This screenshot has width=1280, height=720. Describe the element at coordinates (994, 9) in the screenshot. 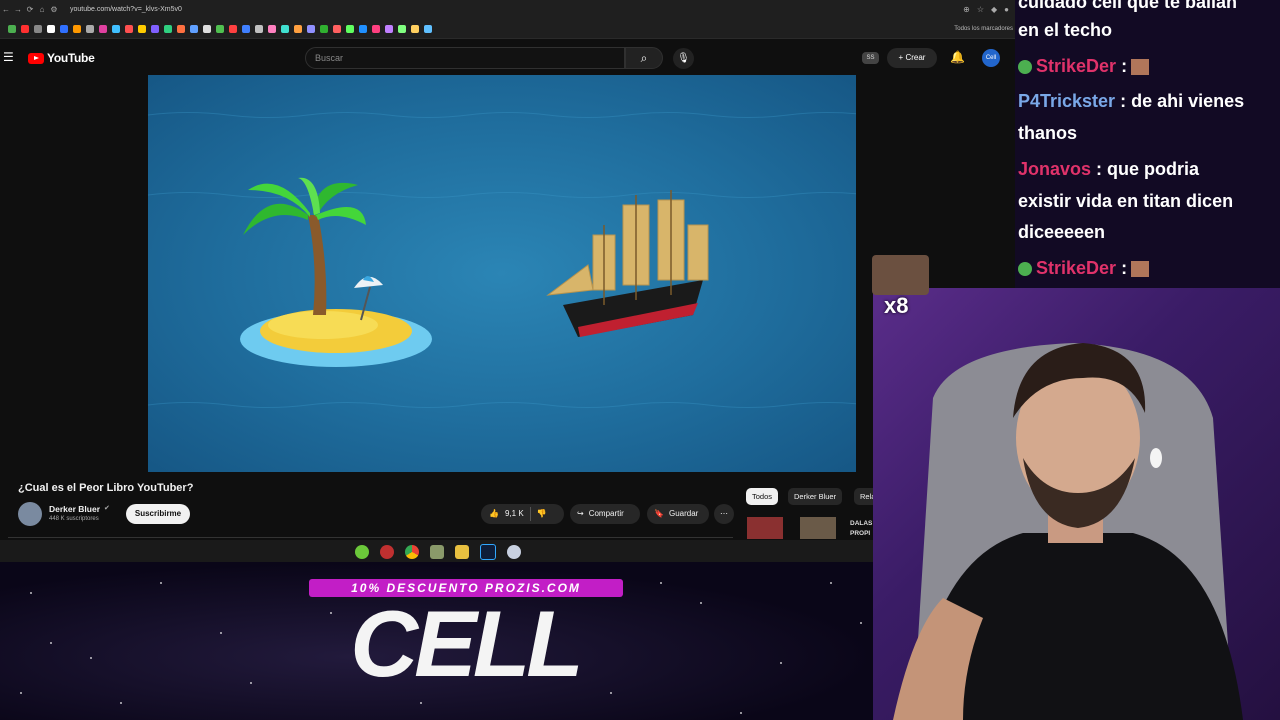

I see `extension-icon: ◆` at that location.